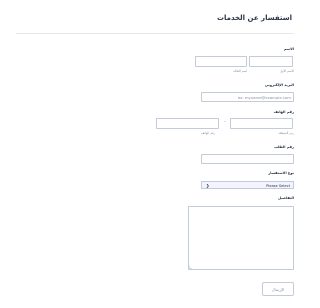  Describe the element at coordinates (254, 18) in the screenshot. I see `form-title: استفسار عن الخدمات` at that location.